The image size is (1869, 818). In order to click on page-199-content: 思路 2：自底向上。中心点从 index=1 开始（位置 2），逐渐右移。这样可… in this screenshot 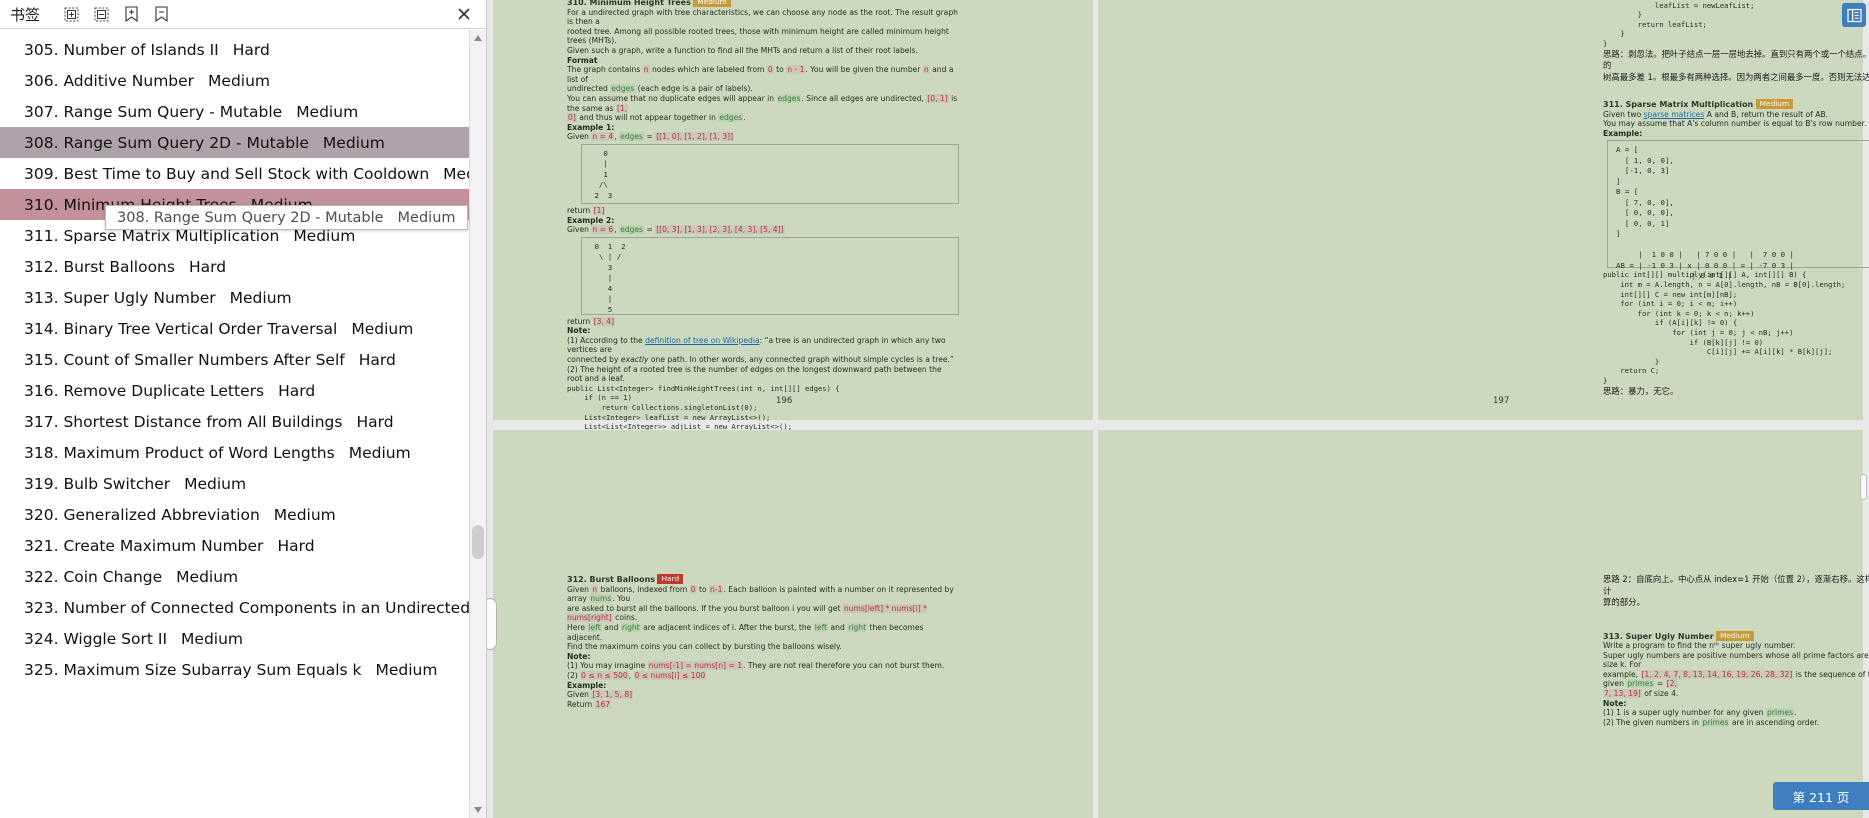, I will do `click(1736, 650)`.